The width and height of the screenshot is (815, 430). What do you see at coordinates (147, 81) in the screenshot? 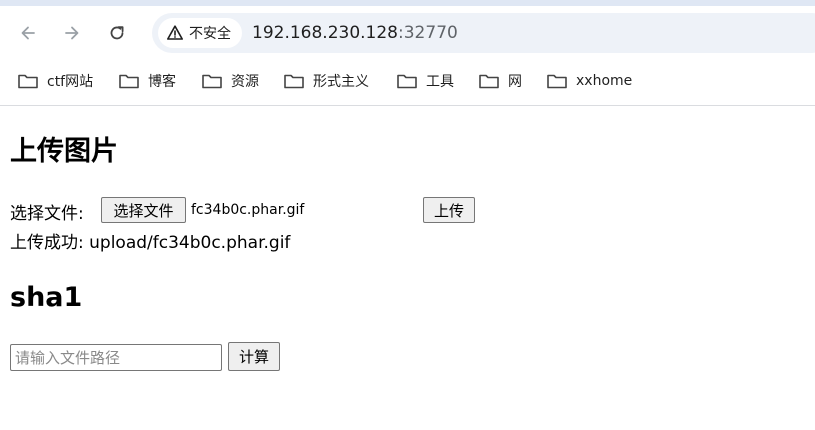
I see `bookmark-blog: 博客` at bounding box center [147, 81].